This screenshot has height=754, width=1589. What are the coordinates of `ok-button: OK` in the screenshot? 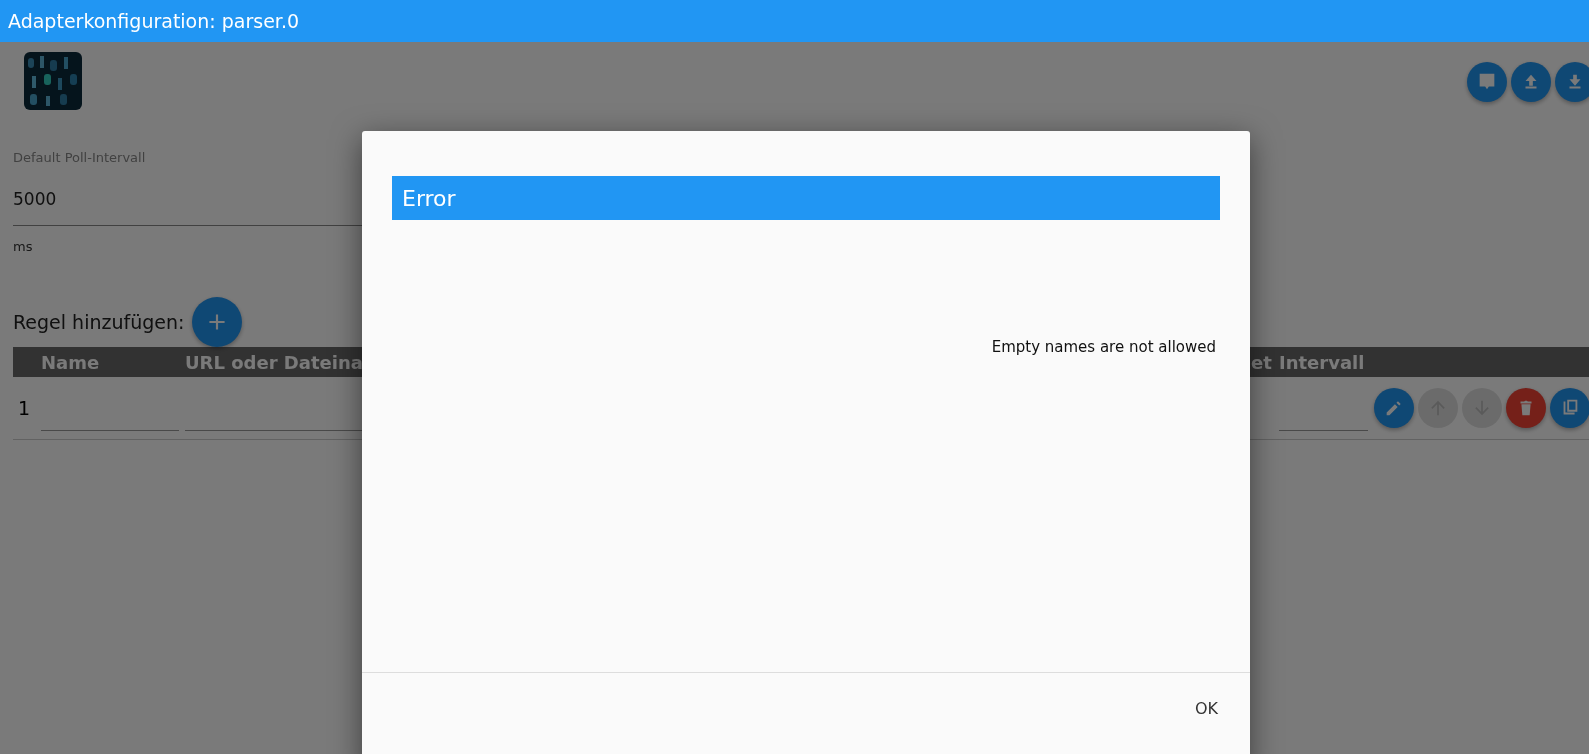 It's located at (1206, 708).